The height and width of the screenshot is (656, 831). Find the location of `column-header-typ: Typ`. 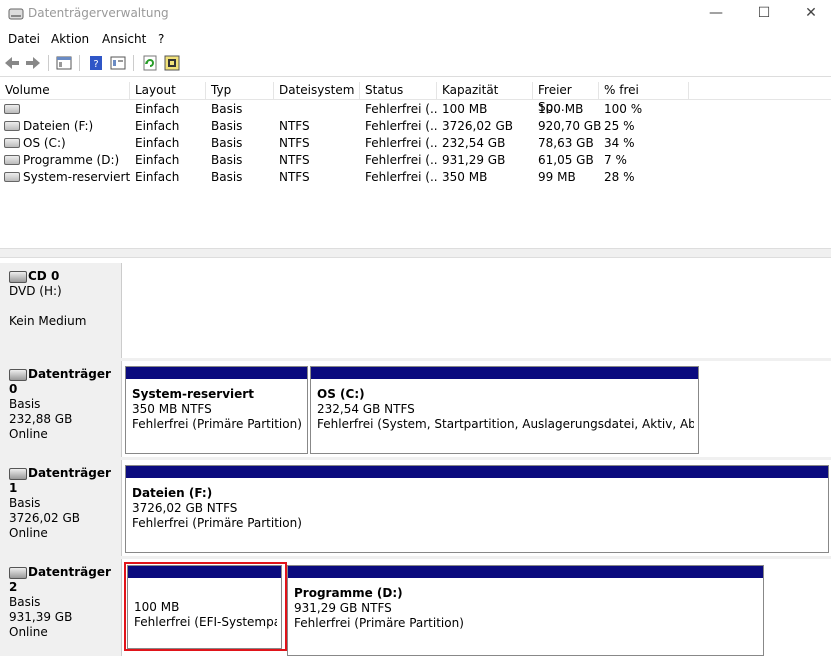

column-header-typ: Typ is located at coordinates (240, 90).